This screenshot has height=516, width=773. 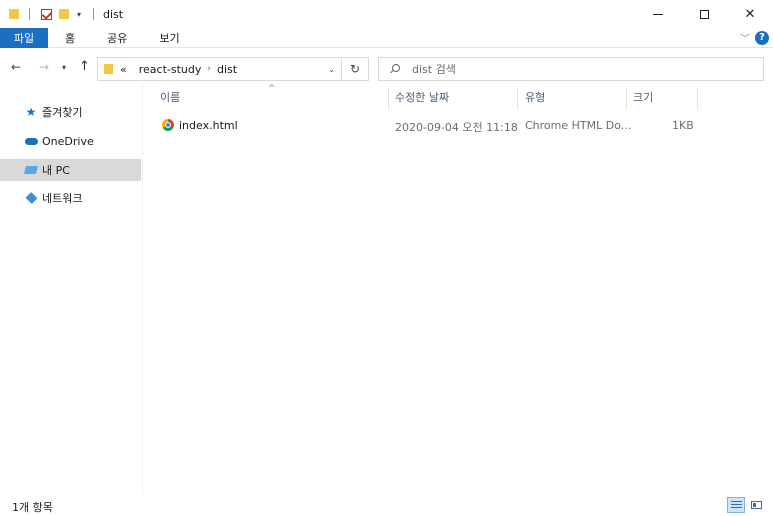 I want to click on address-dropdown-chevron-icon: ⌄, so click(x=331, y=69).